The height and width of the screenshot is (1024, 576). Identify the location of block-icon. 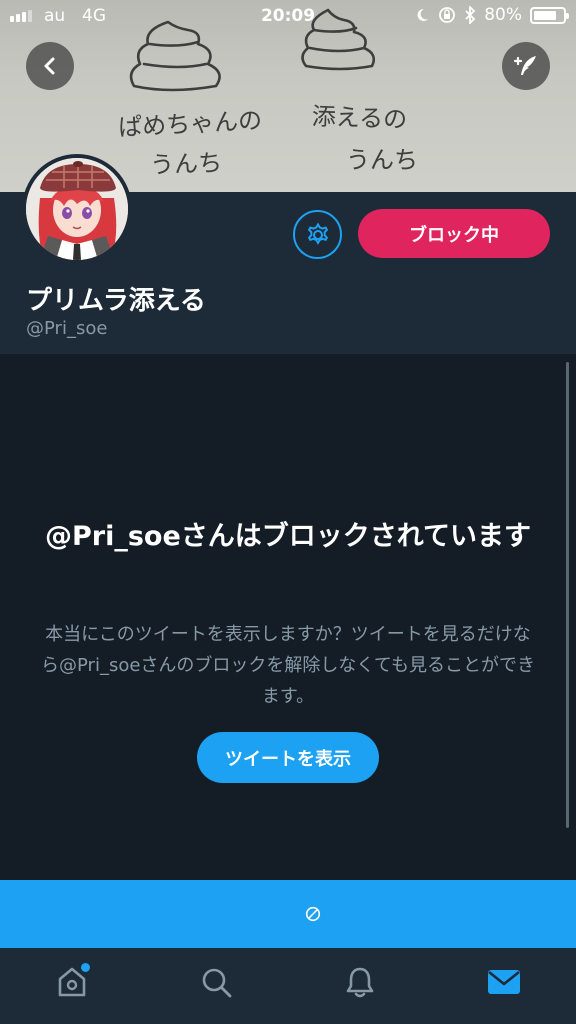
(313, 914).